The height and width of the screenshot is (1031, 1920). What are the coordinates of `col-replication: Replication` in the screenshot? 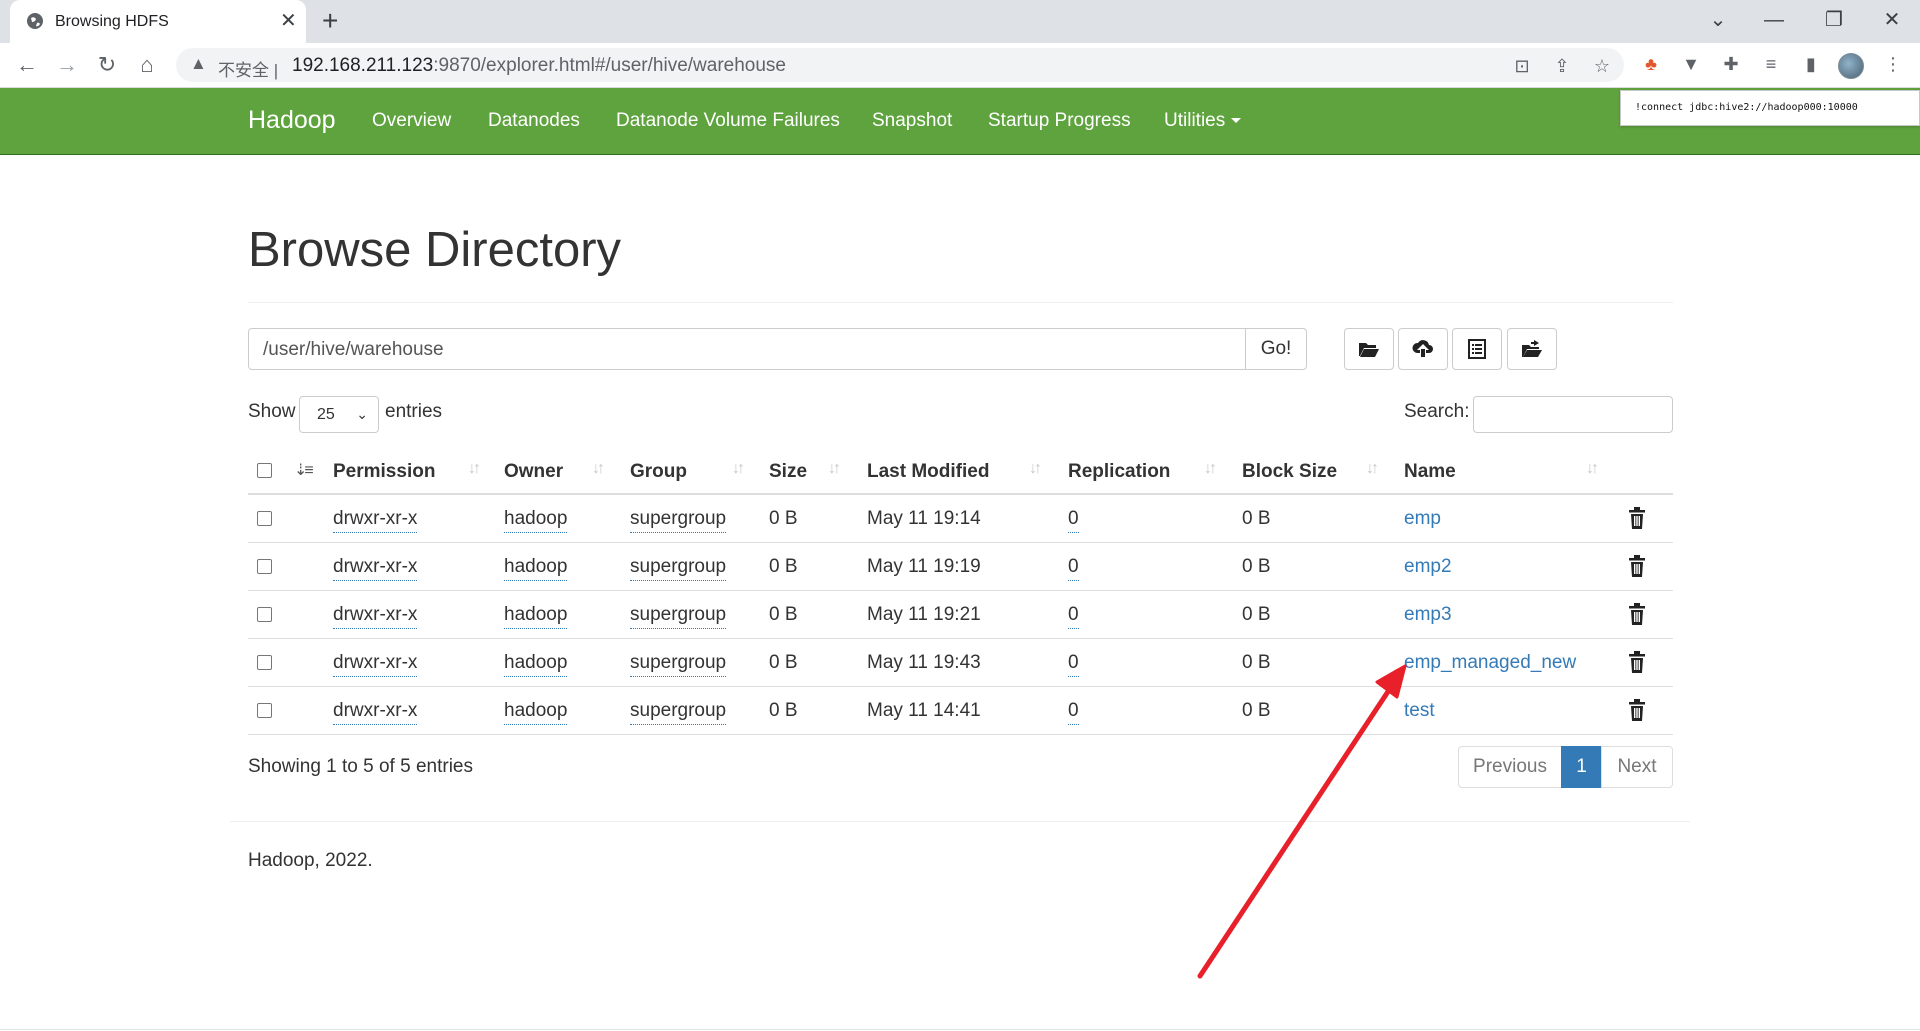 It's located at (1119, 472).